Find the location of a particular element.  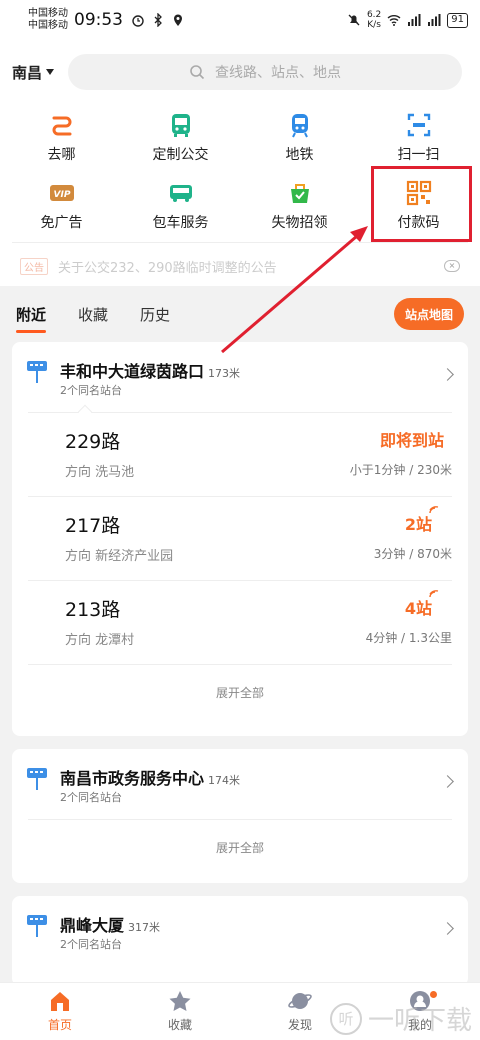

watermark: 听 一听下载 is located at coordinates (400, 1018).